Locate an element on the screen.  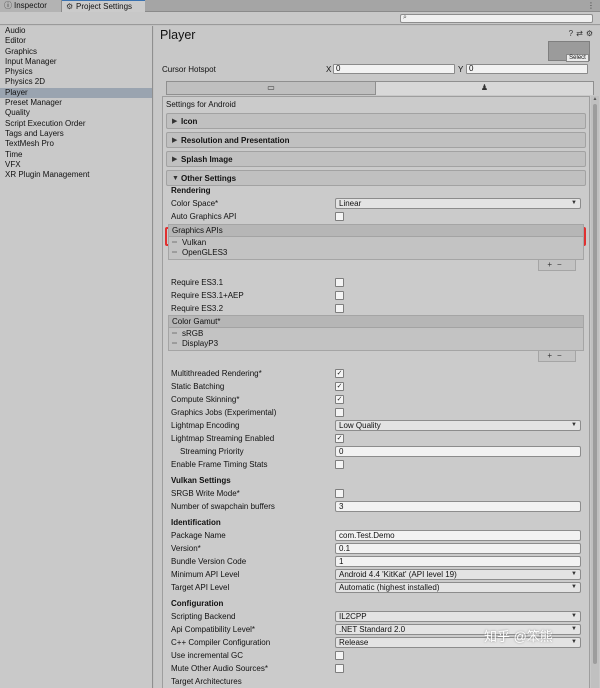
tab-android: ♟ is located at coordinates (484, 88).